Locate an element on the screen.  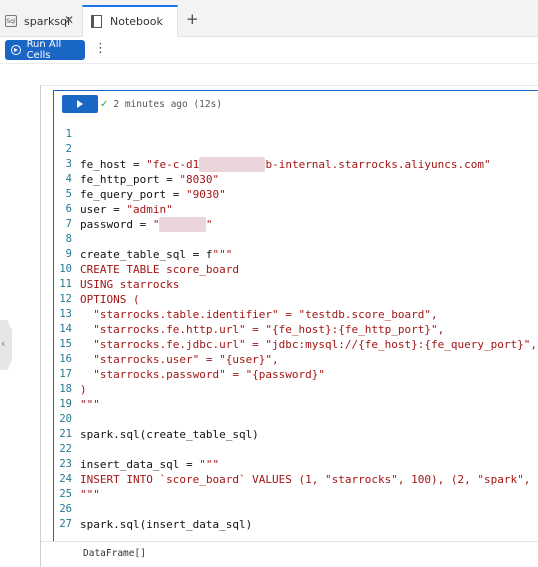
run-cell-button is located at coordinates (80, 104).